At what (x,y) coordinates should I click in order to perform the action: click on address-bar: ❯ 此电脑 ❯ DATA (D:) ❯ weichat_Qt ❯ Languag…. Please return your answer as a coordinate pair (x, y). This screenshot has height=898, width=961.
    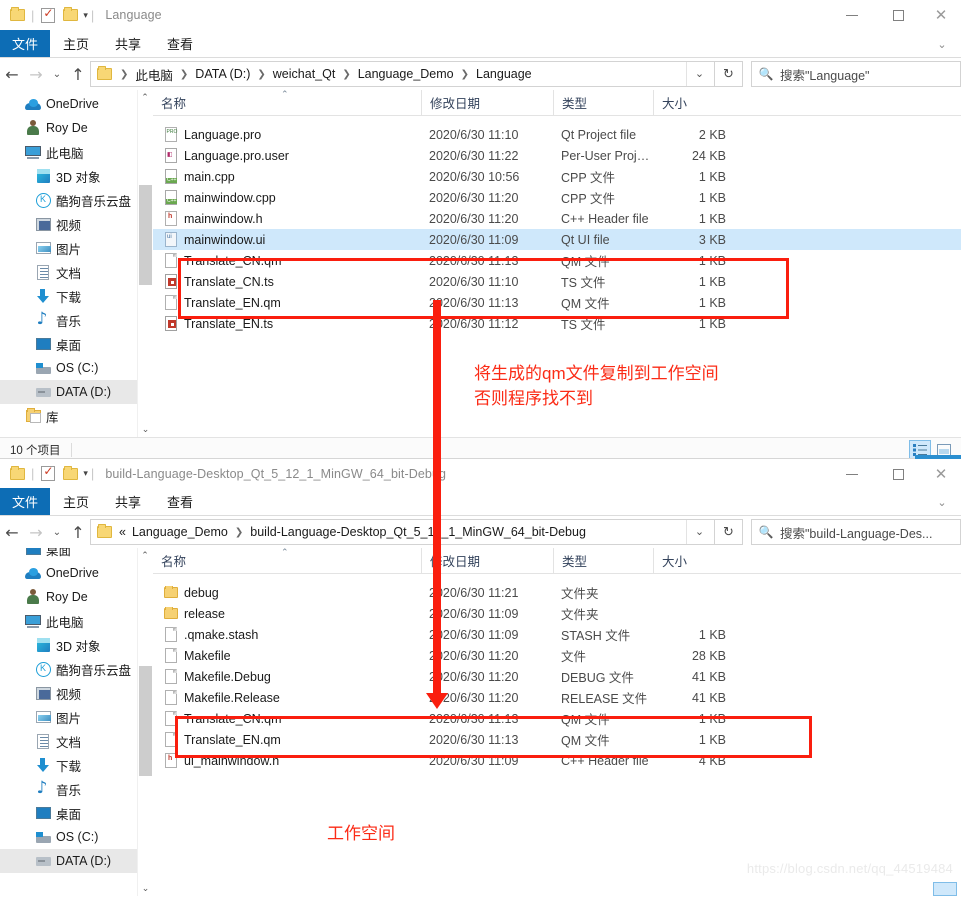
    Looking at the image, I should click on (402, 74).